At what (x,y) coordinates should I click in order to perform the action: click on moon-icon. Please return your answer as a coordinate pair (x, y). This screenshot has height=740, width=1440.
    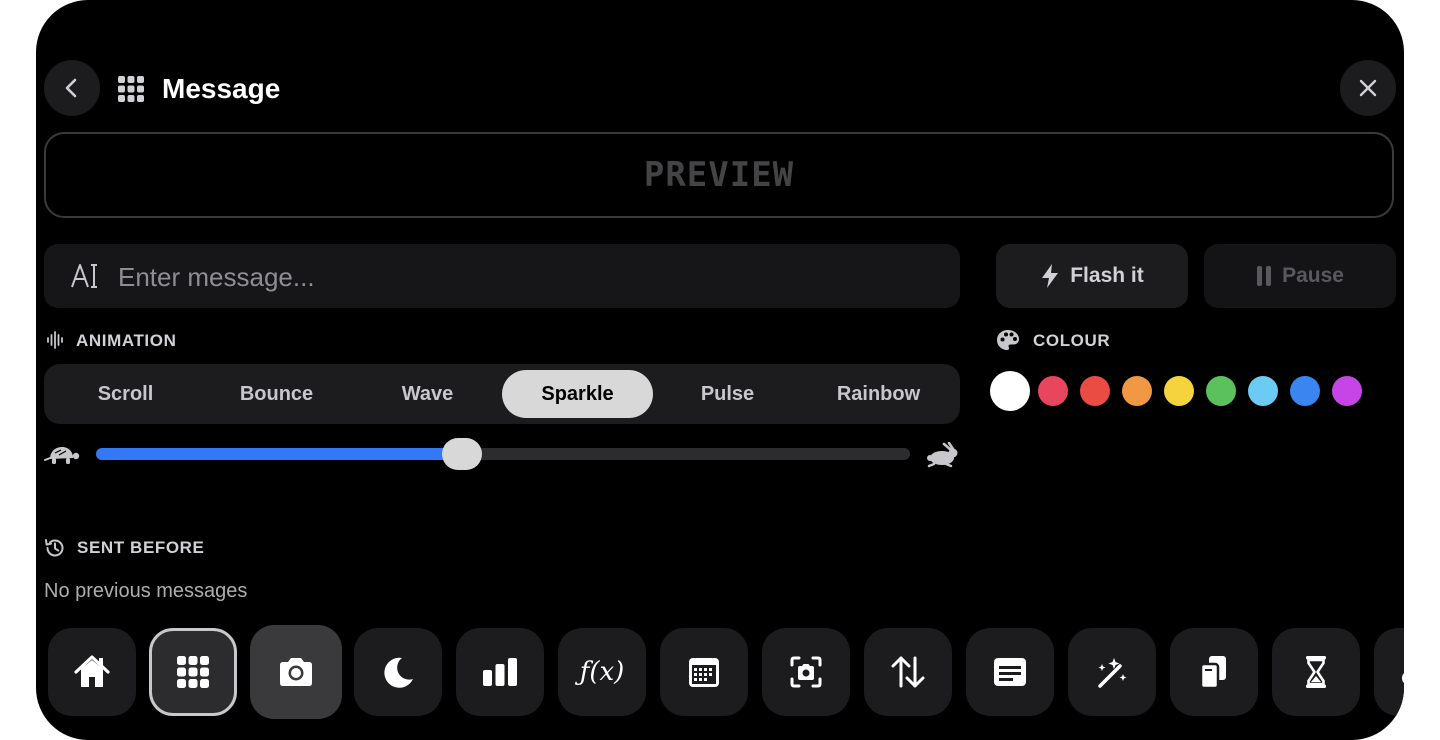
    Looking at the image, I should click on (398, 672).